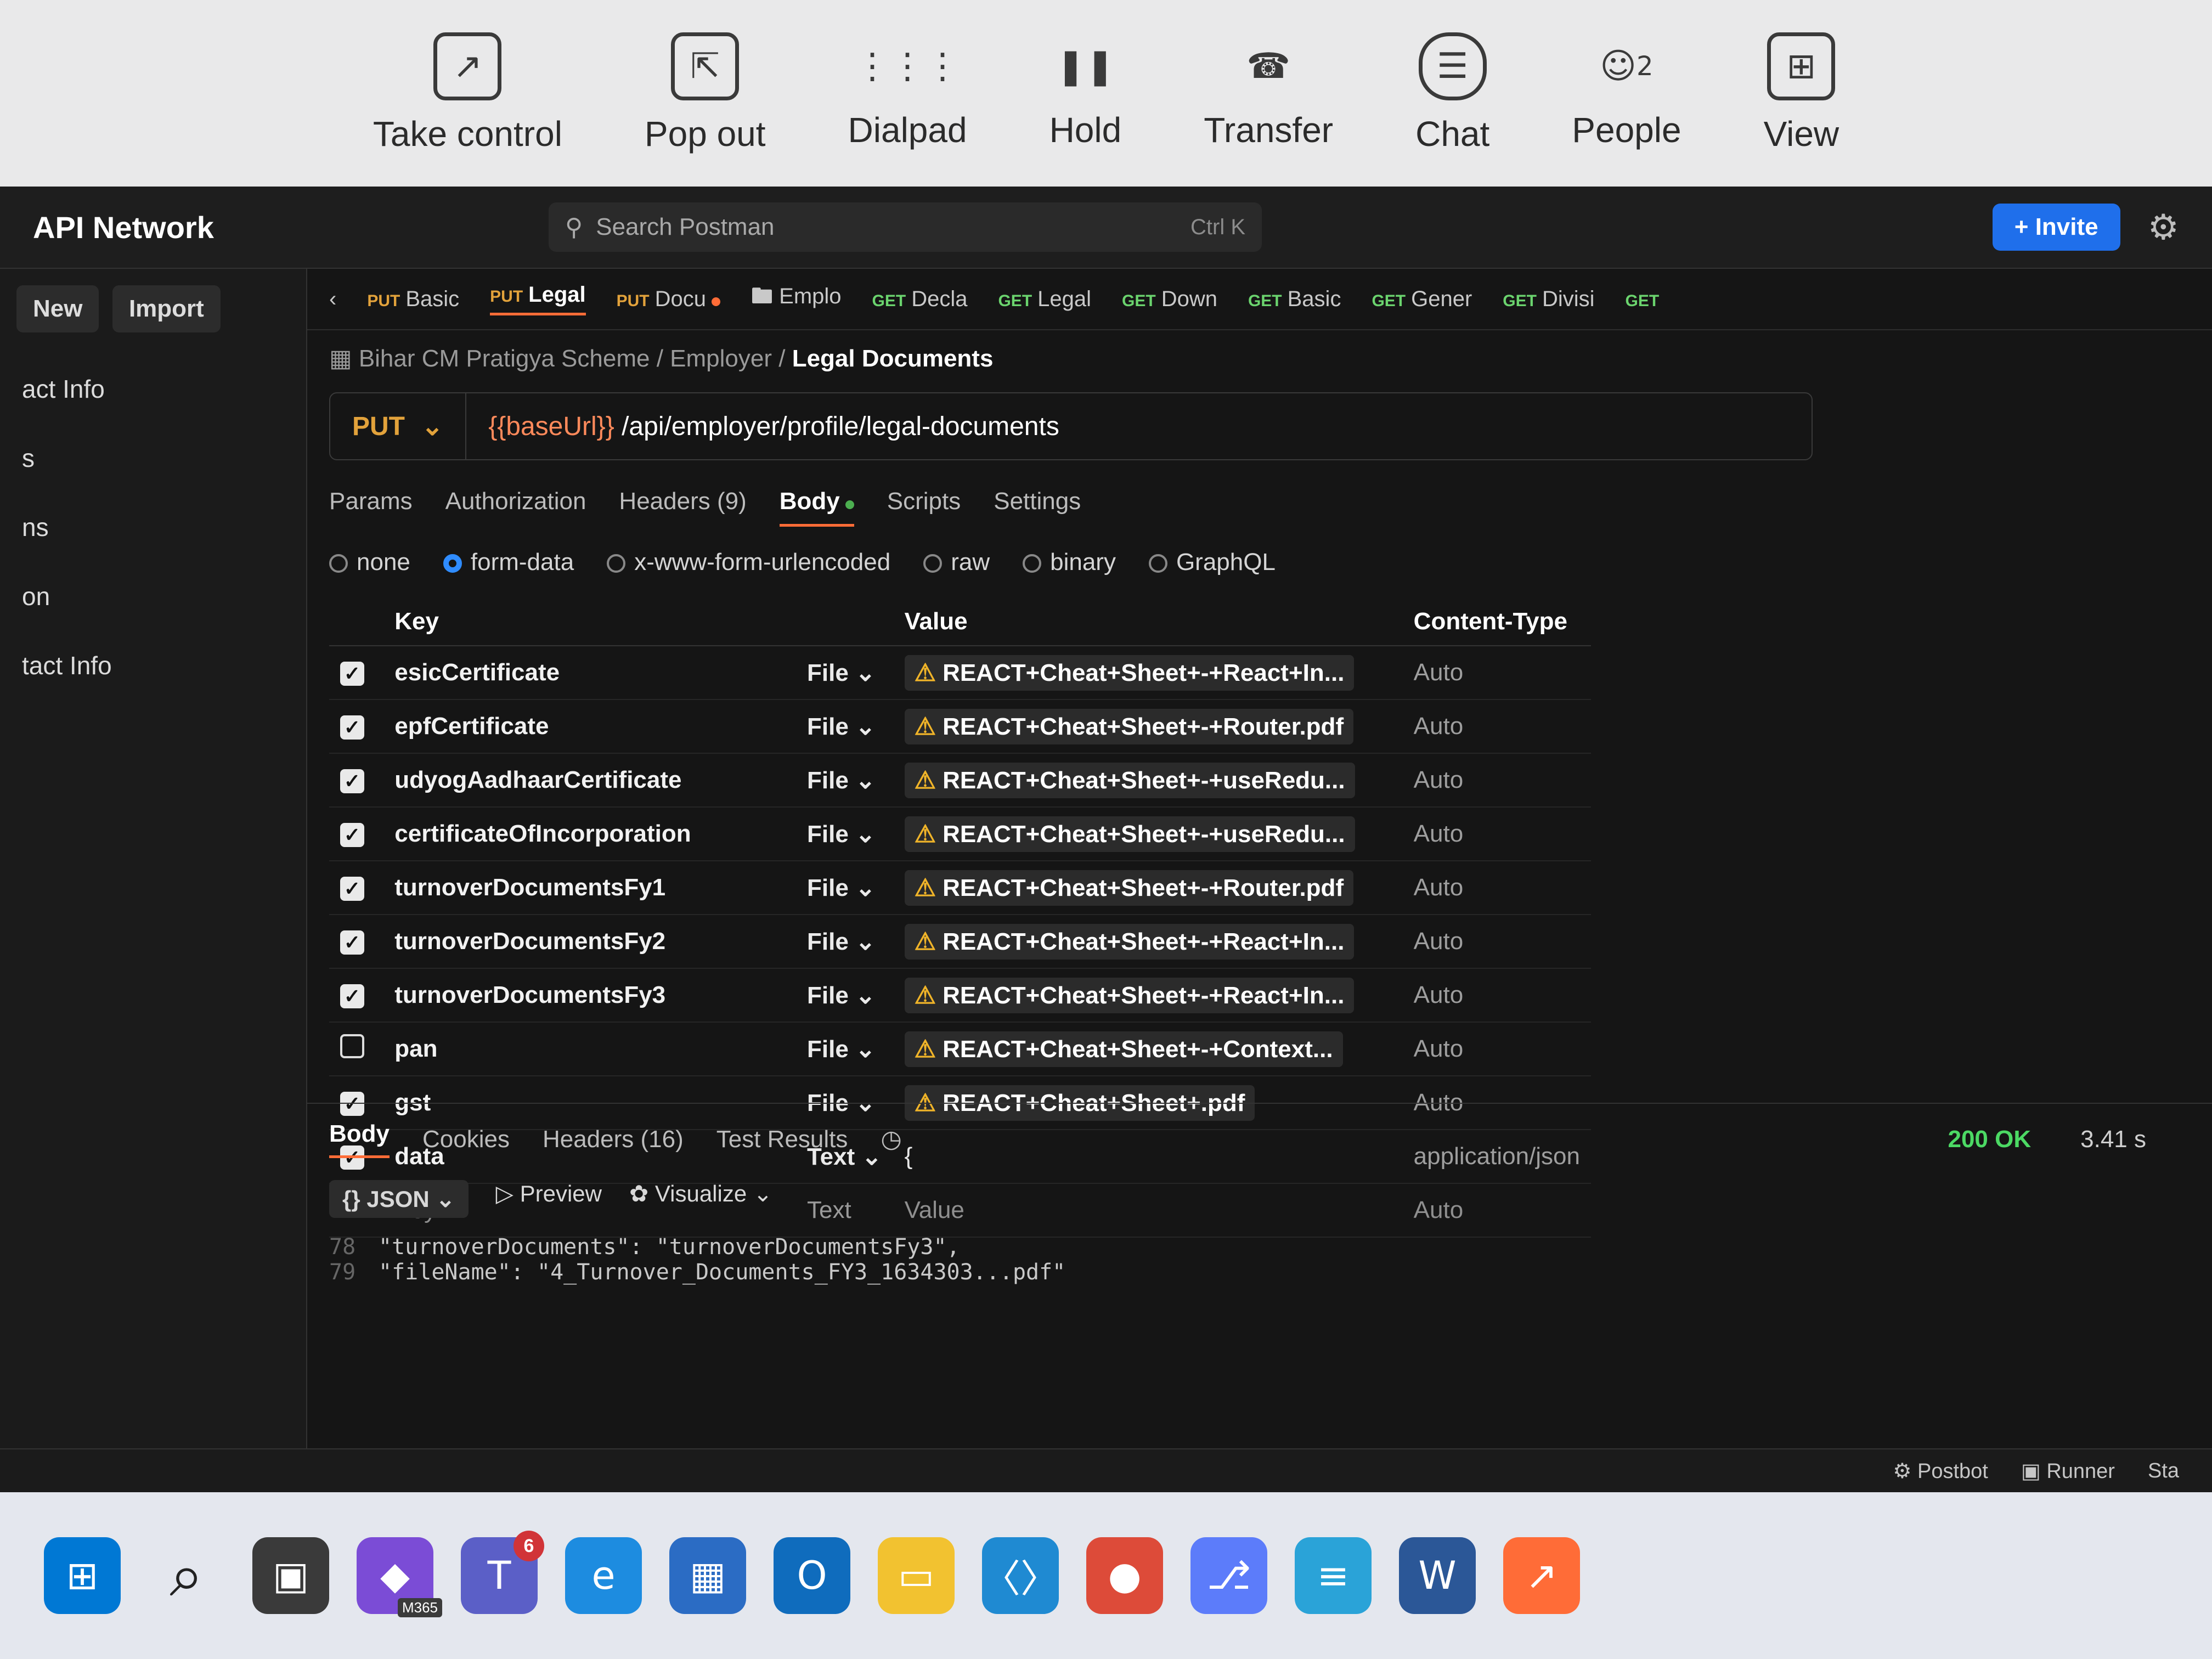 The width and height of the screenshot is (2212, 1659). Describe the element at coordinates (590, 834) in the screenshot. I see `key-cell: certificateOfIncorporation` at that location.